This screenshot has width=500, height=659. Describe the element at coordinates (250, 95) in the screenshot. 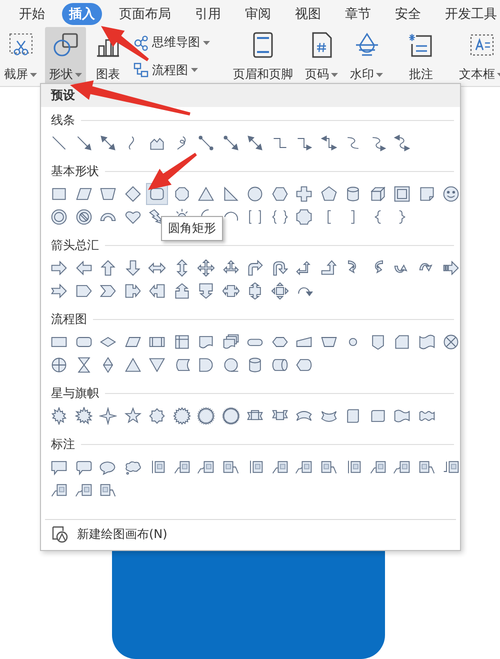

I see `presets-header: 预设` at that location.